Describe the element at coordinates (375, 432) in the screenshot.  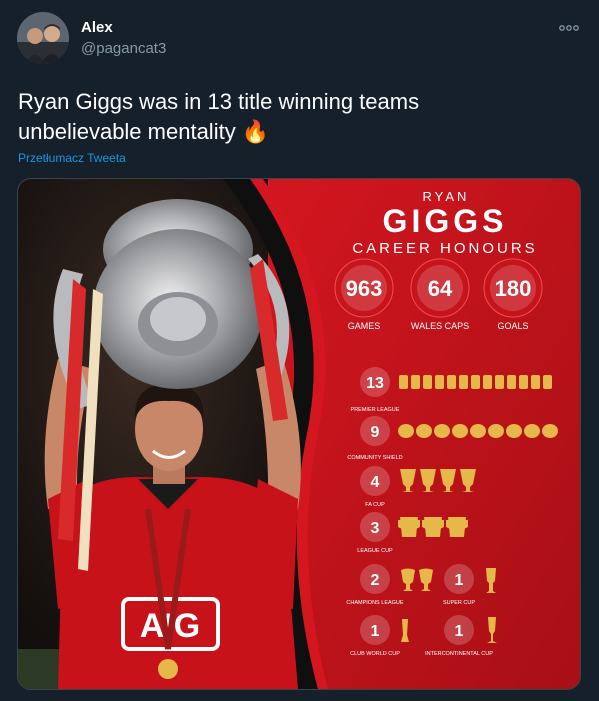
I see `honour-community-shield-count: 9` at that location.